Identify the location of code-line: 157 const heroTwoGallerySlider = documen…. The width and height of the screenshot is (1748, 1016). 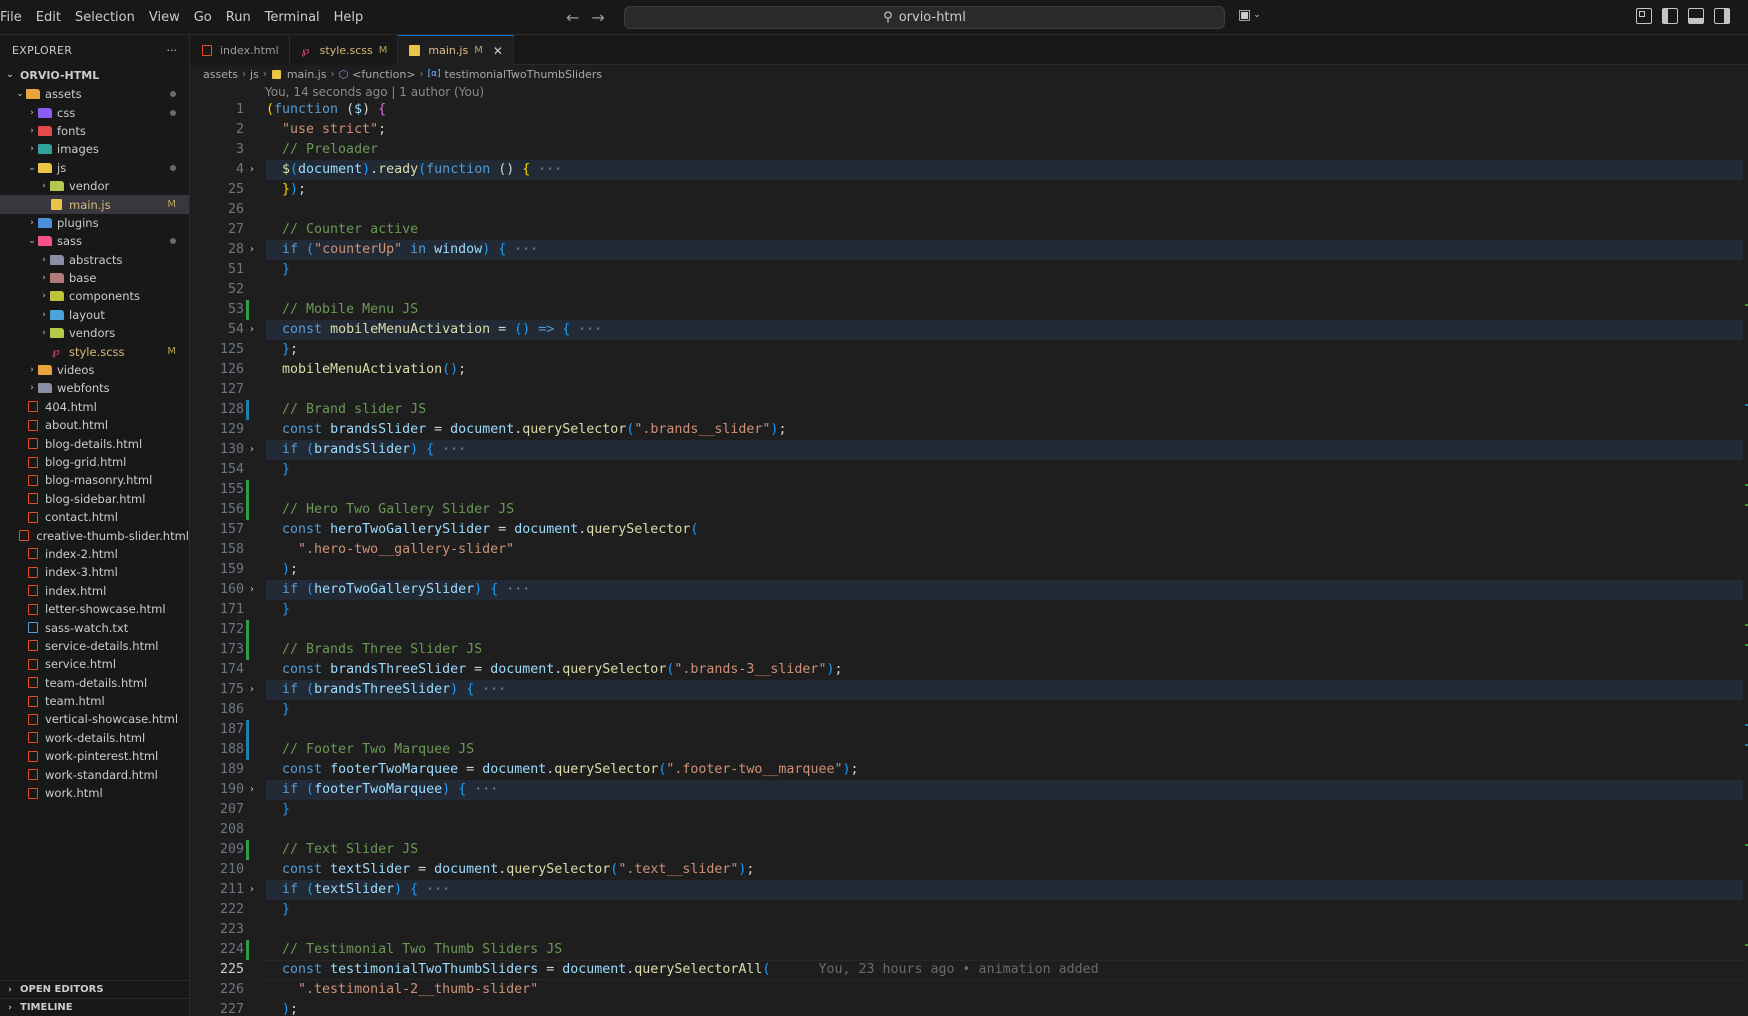
(969, 530).